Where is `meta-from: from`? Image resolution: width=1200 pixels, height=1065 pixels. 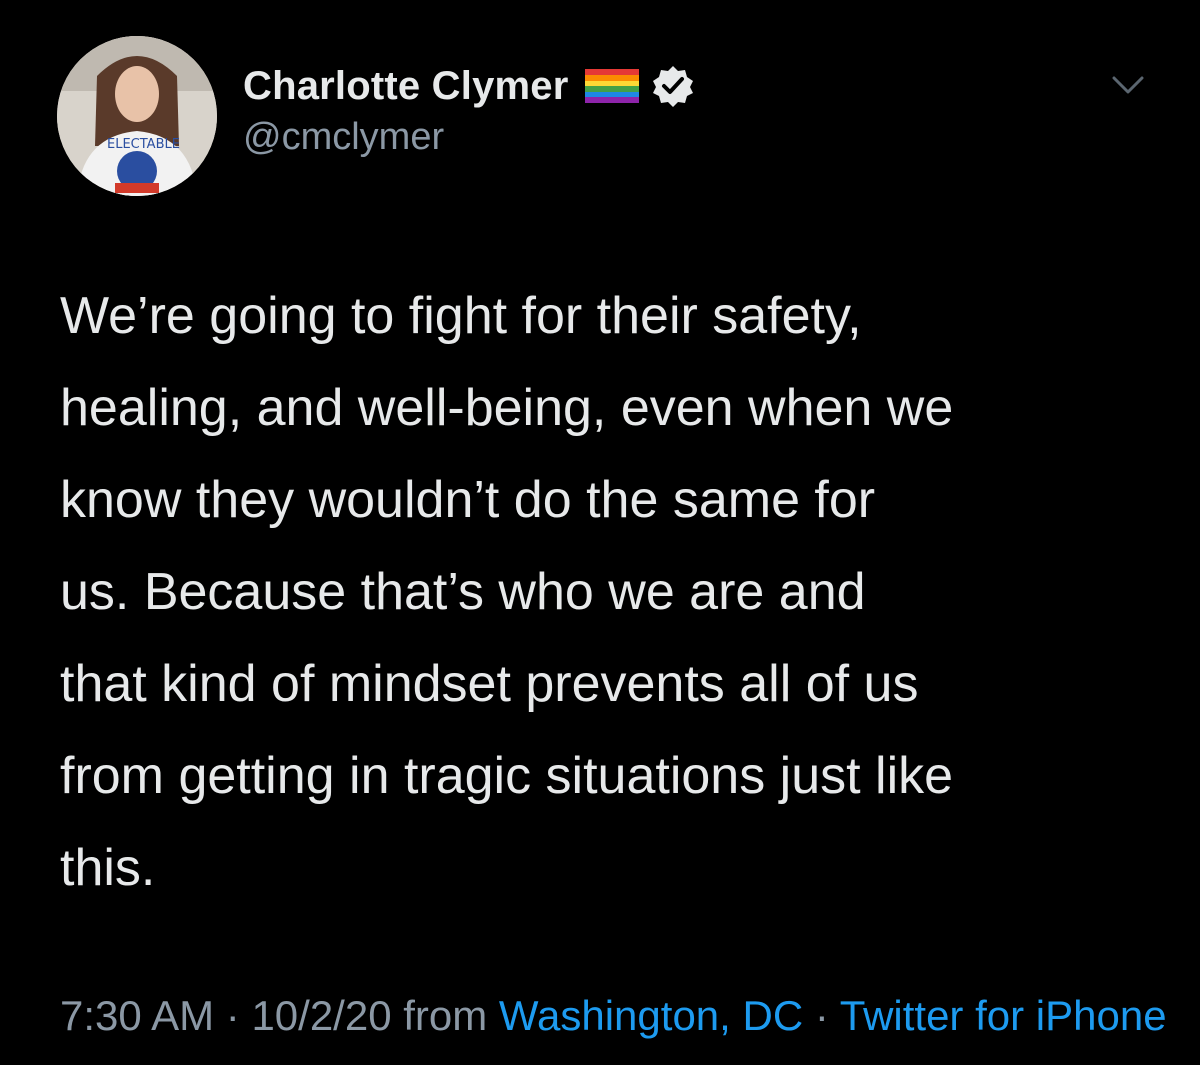
meta-from: from is located at coordinates (445, 1015).